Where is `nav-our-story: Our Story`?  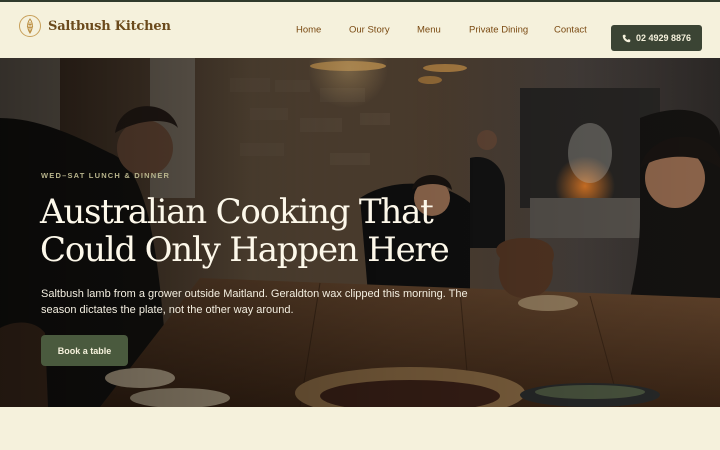
nav-our-story: Our Story is located at coordinates (369, 30).